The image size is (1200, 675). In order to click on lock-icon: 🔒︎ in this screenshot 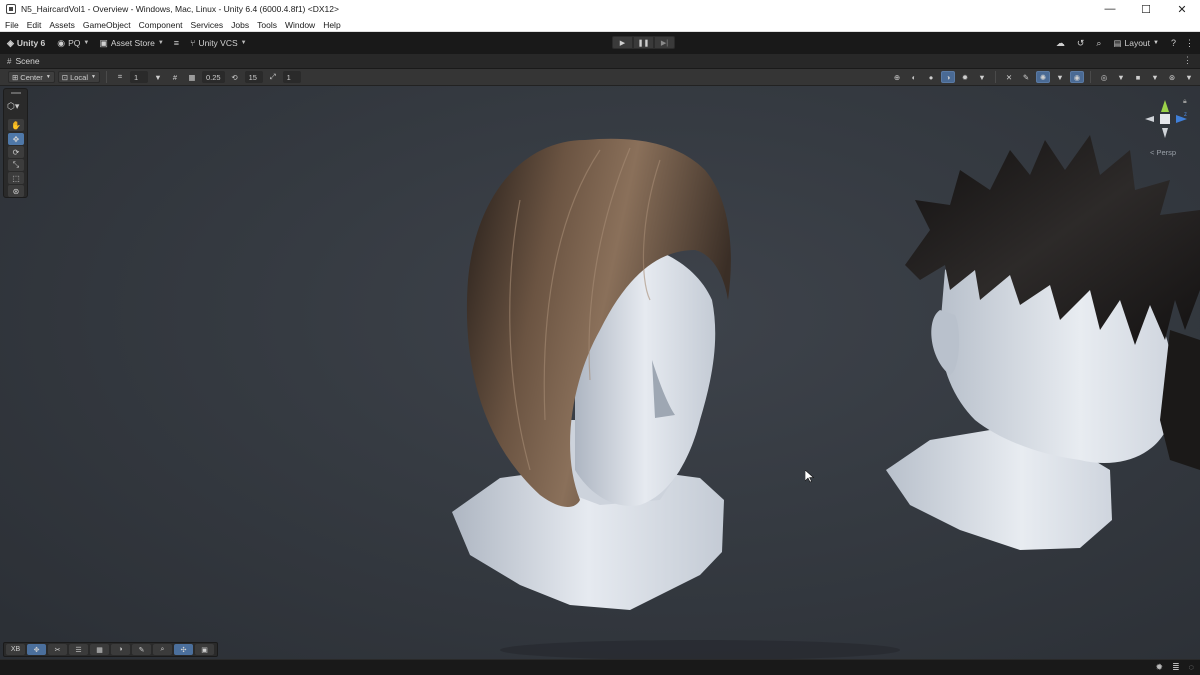, I will do `click(1185, 102)`.